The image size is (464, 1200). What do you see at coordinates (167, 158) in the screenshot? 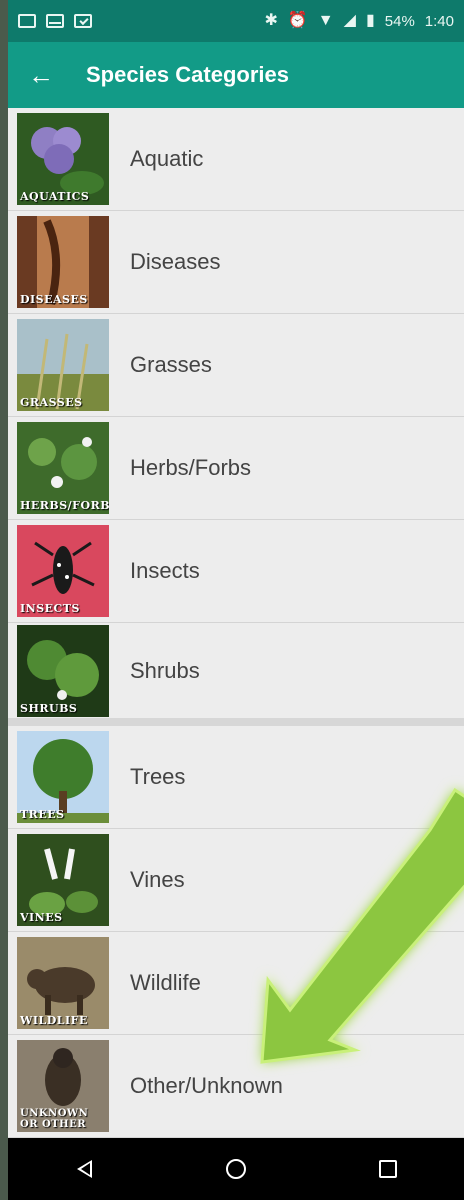
I see `category-label: Aquatic` at bounding box center [167, 158].